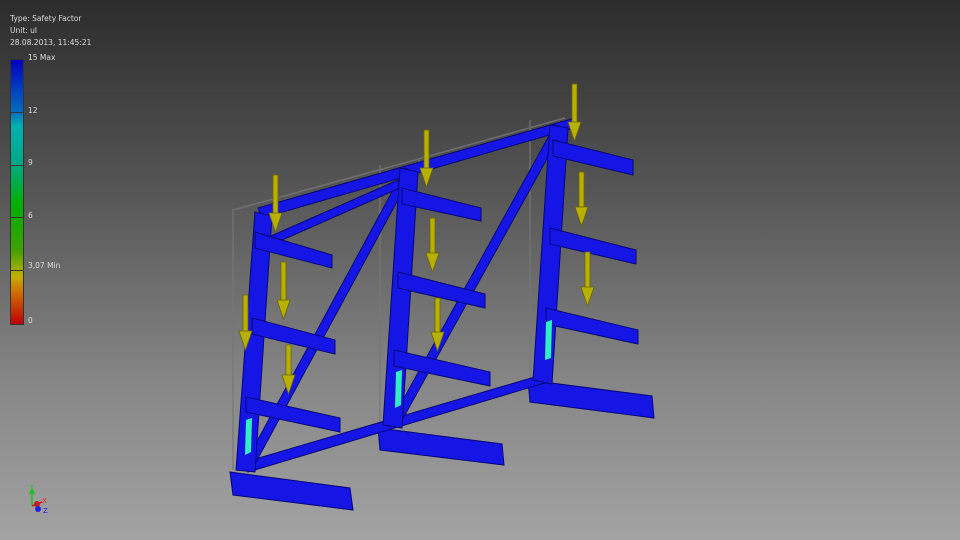  What do you see at coordinates (591, 399) in the screenshot?
I see `base-right` at bounding box center [591, 399].